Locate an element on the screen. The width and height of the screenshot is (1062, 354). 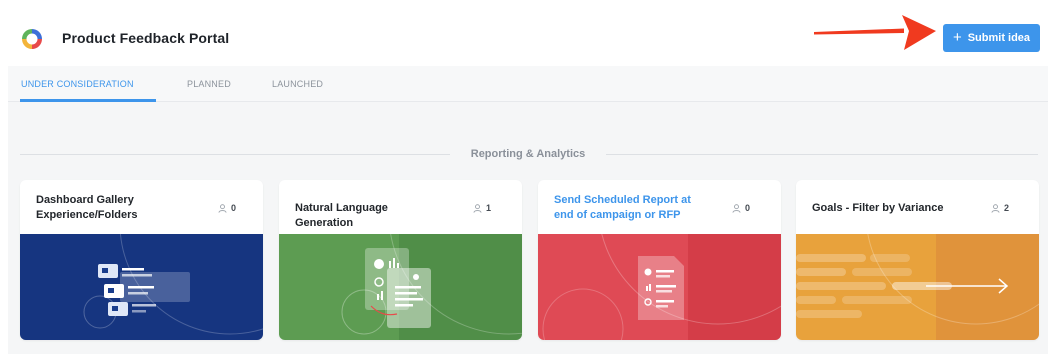
app-title: Product Feedback Portal is located at coordinates (146, 38).